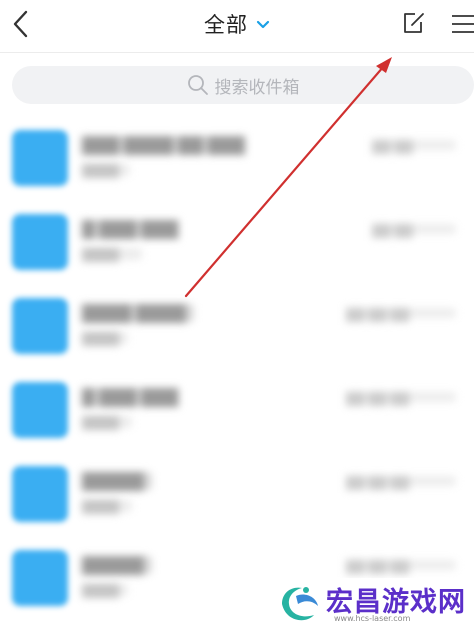 The width and height of the screenshot is (474, 627). I want to click on compose-icon, so click(414, 23).